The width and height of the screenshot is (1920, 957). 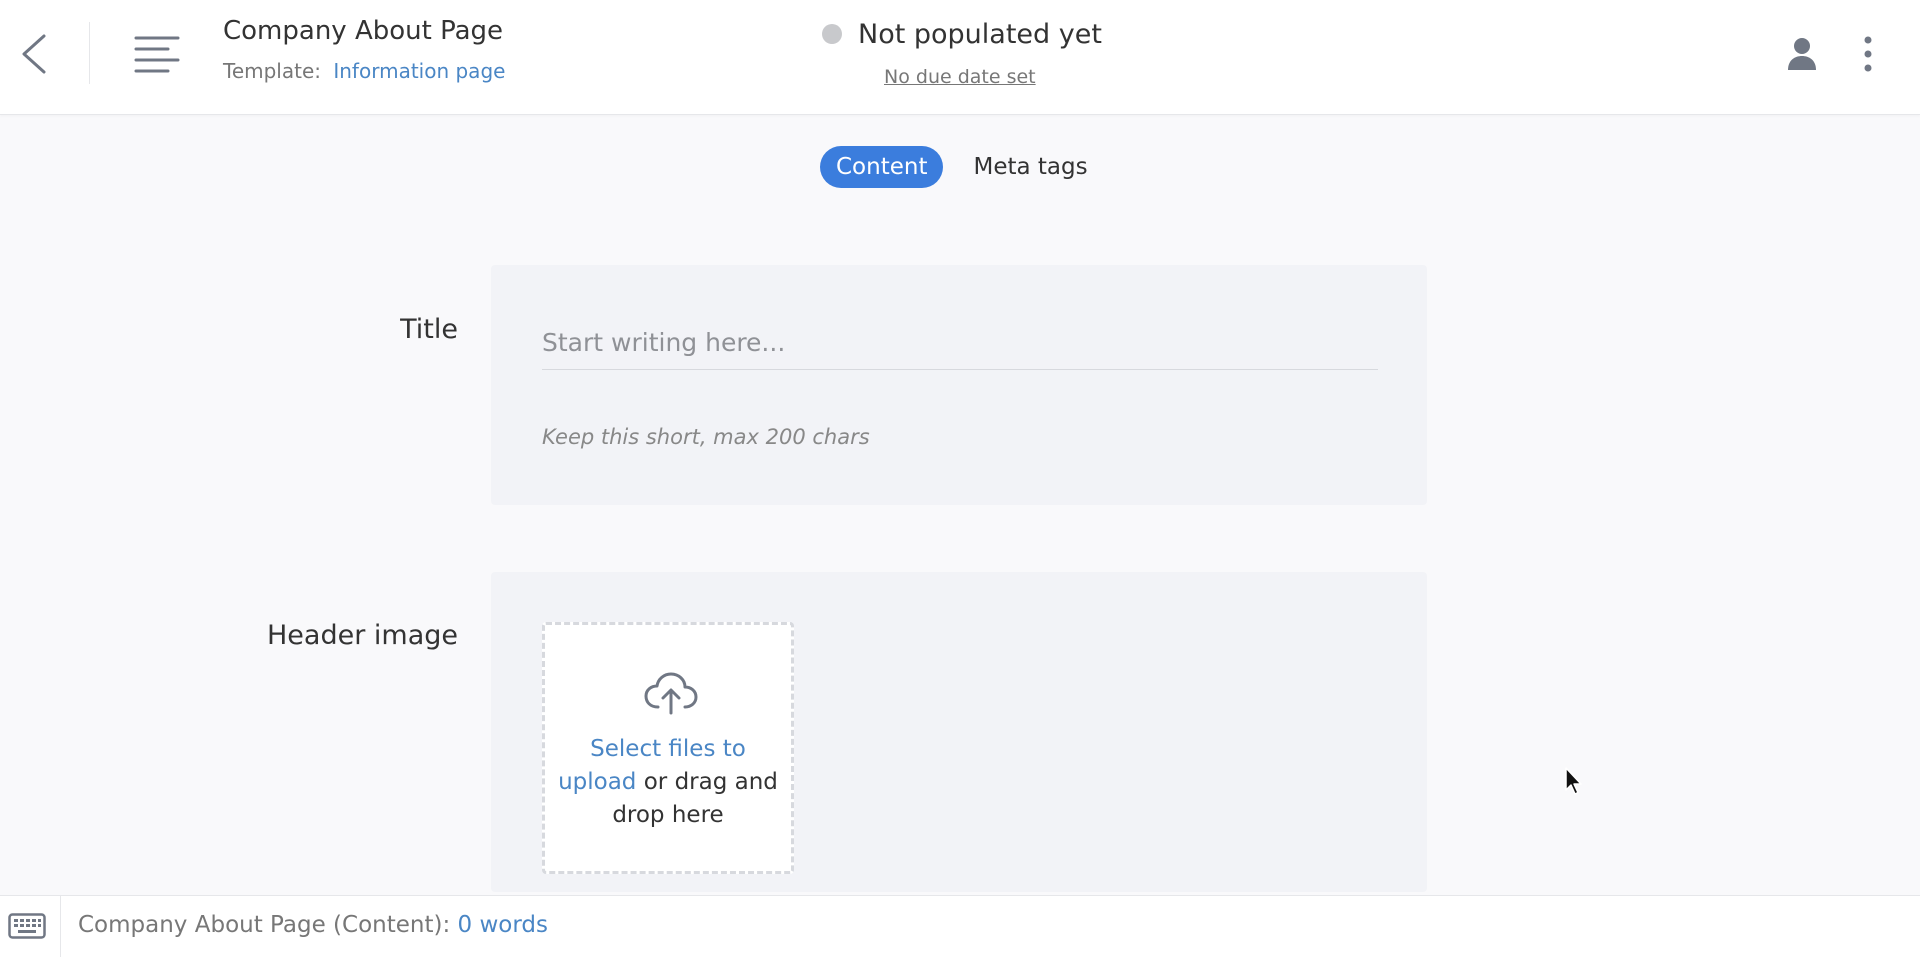 I want to click on drag-drop-text: or drag and drop here, so click(x=695, y=798).